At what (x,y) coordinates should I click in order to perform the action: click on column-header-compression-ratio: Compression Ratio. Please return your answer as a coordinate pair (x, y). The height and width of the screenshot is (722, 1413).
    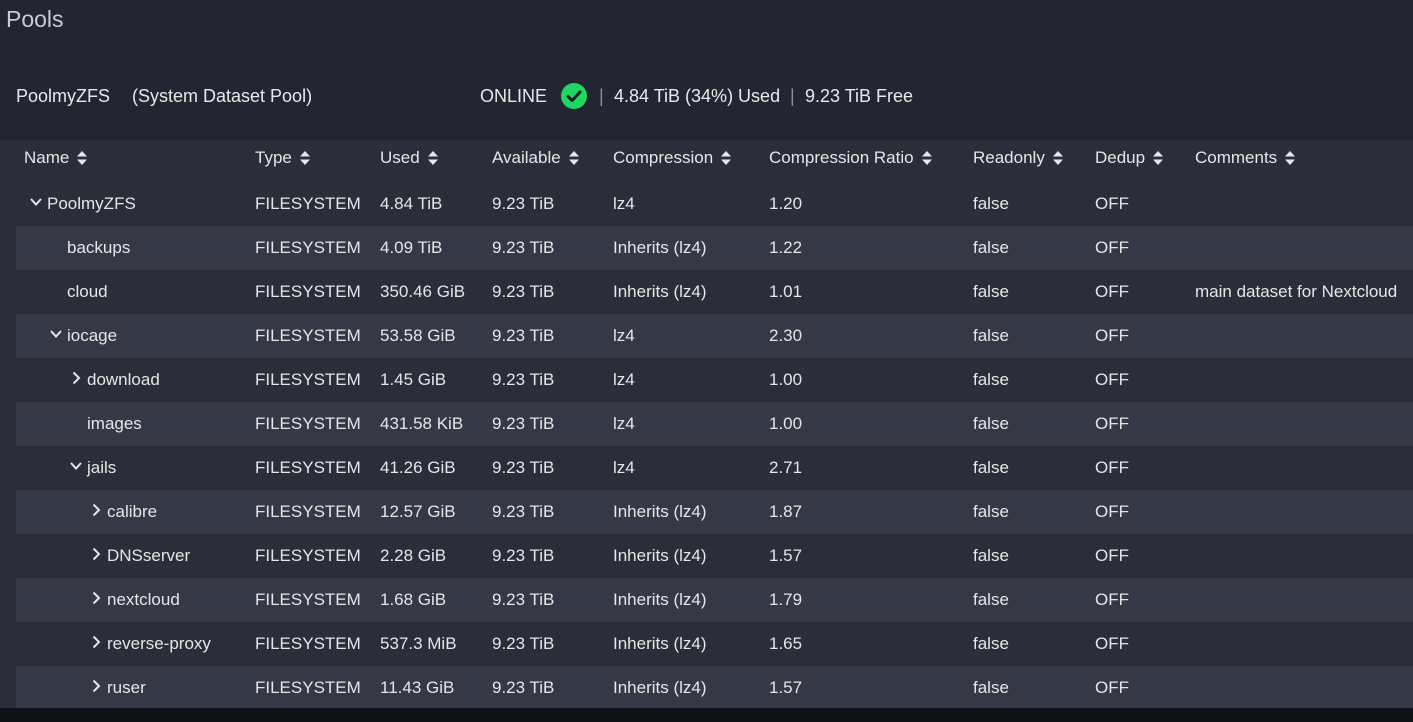
    Looking at the image, I should click on (850, 158).